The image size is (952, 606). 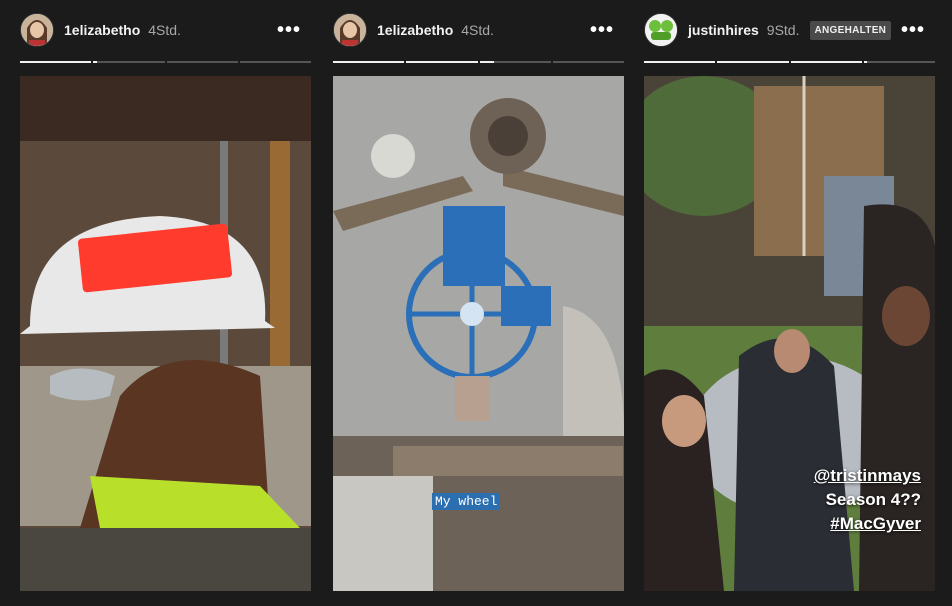 What do you see at coordinates (875, 524) in the screenshot?
I see `hashtag: #MacGyver` at bounding box center [875, 524].